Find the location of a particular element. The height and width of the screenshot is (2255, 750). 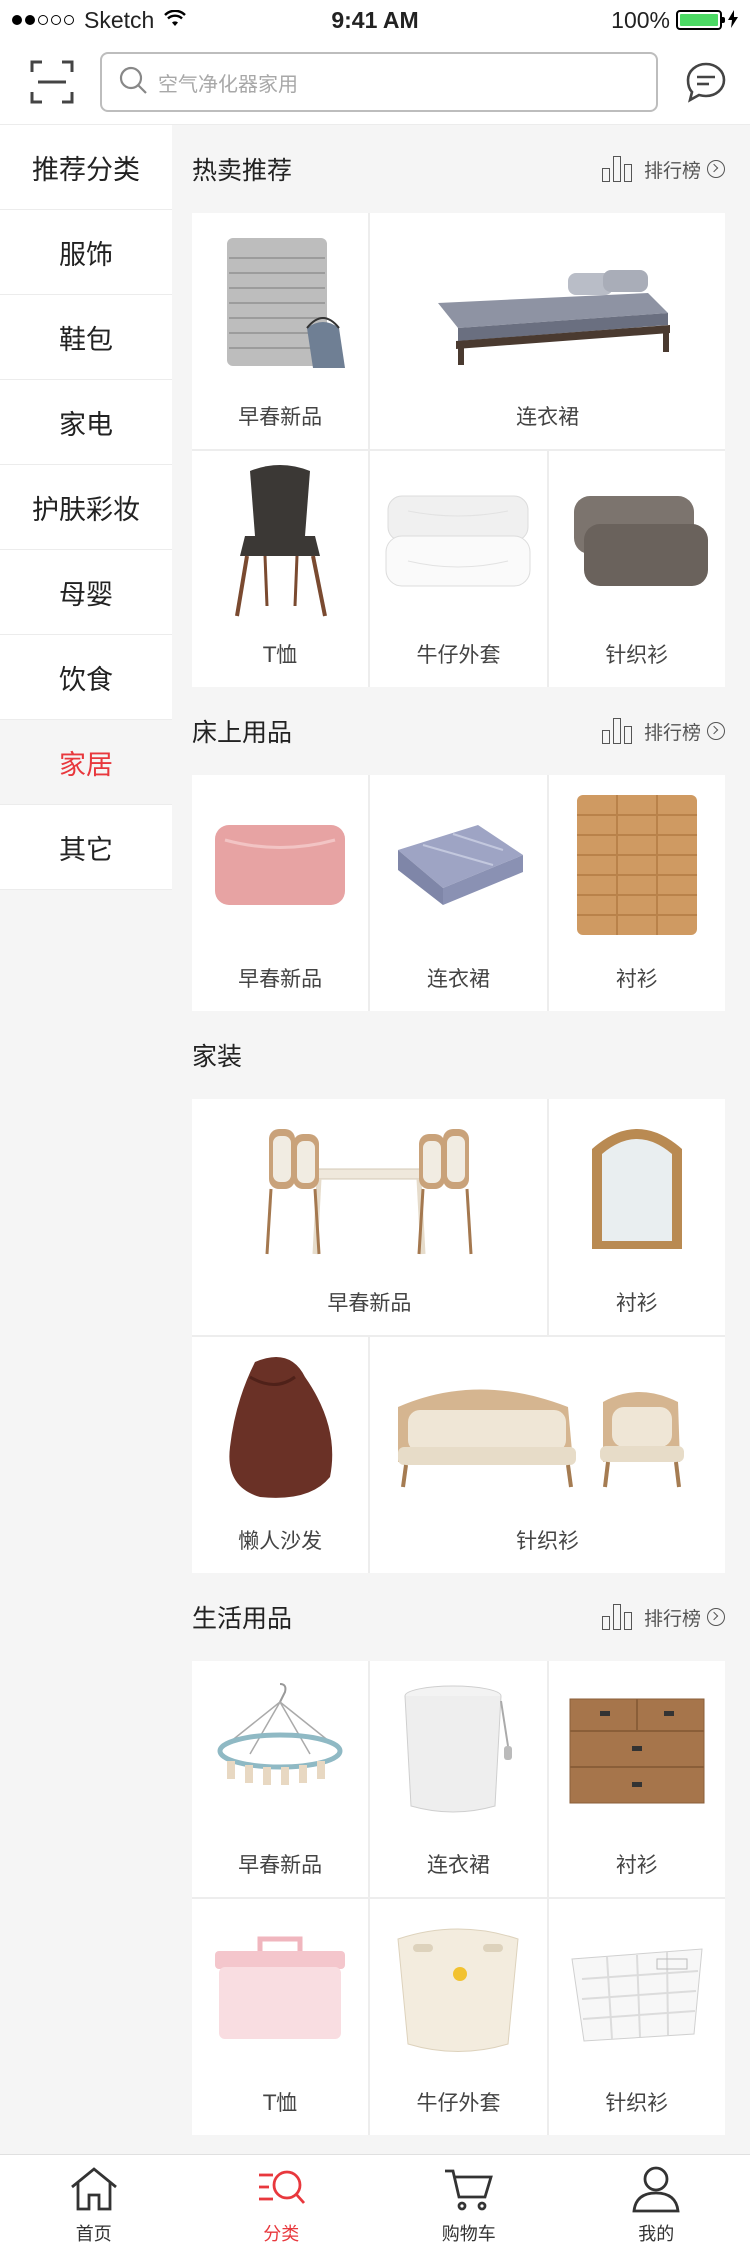

product-label: 懒人沙发 is located at coordinates (280, 1540).